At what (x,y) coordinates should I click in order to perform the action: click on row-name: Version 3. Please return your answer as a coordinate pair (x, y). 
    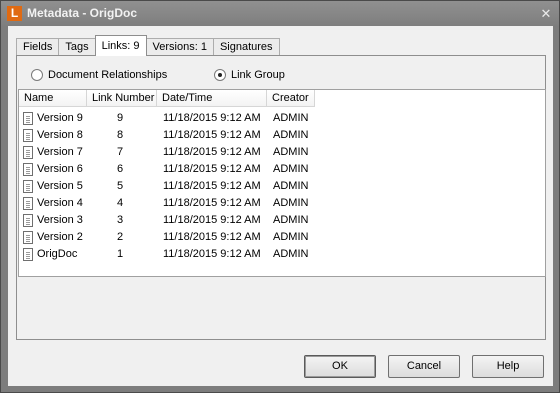
    Looking at the image, I should click on (60, 220).